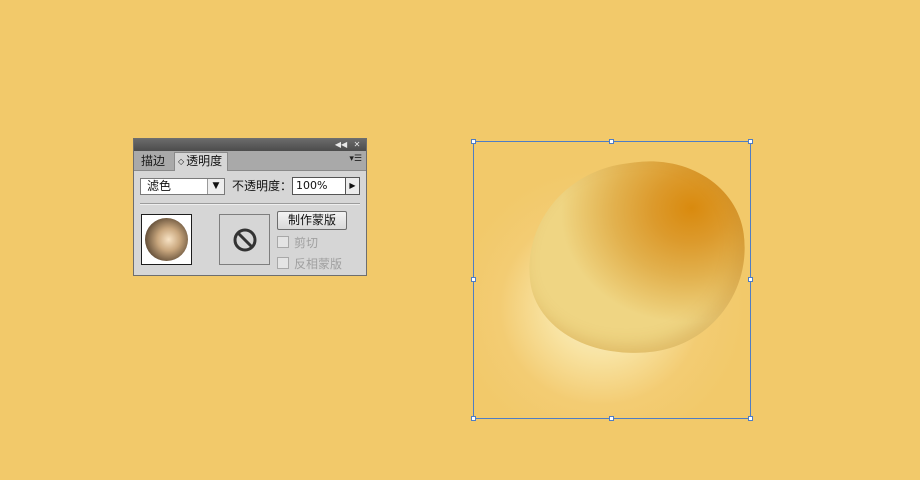  Describe the element at coordinates (357, 145) in the screenshot. I see `close-icon: ✕` at that location.